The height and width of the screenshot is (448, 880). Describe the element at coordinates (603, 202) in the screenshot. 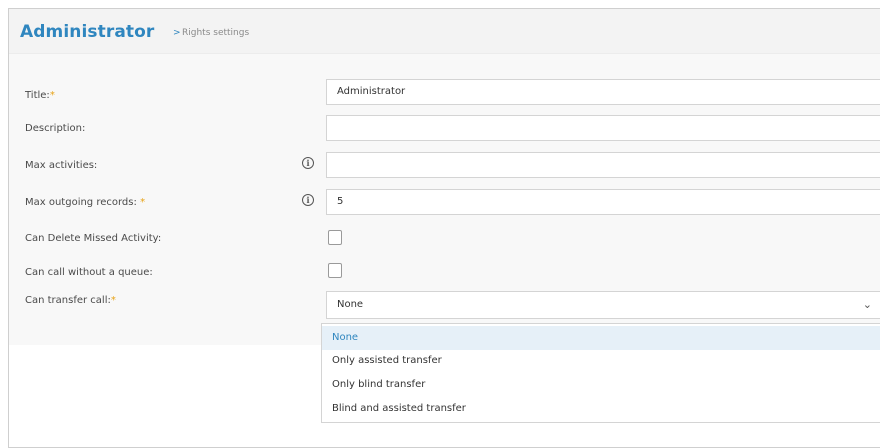

I see `max-outgoing-records-input: 5` at that location.